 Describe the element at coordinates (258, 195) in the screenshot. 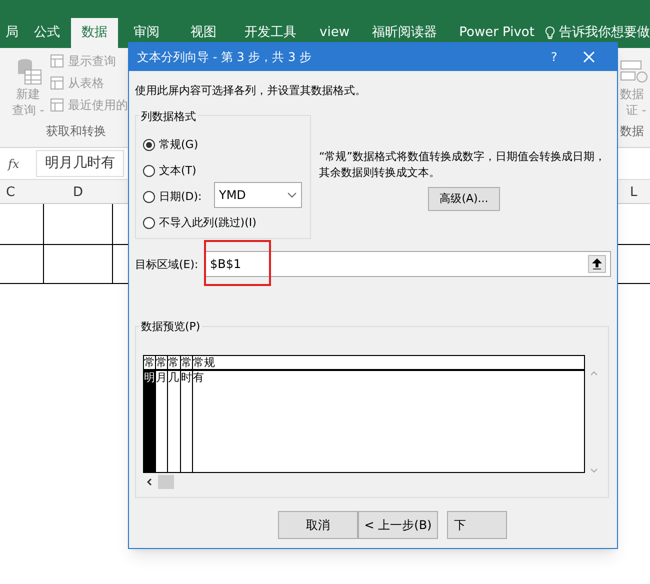

I see `date-format-dropdown: YMD` at that location.